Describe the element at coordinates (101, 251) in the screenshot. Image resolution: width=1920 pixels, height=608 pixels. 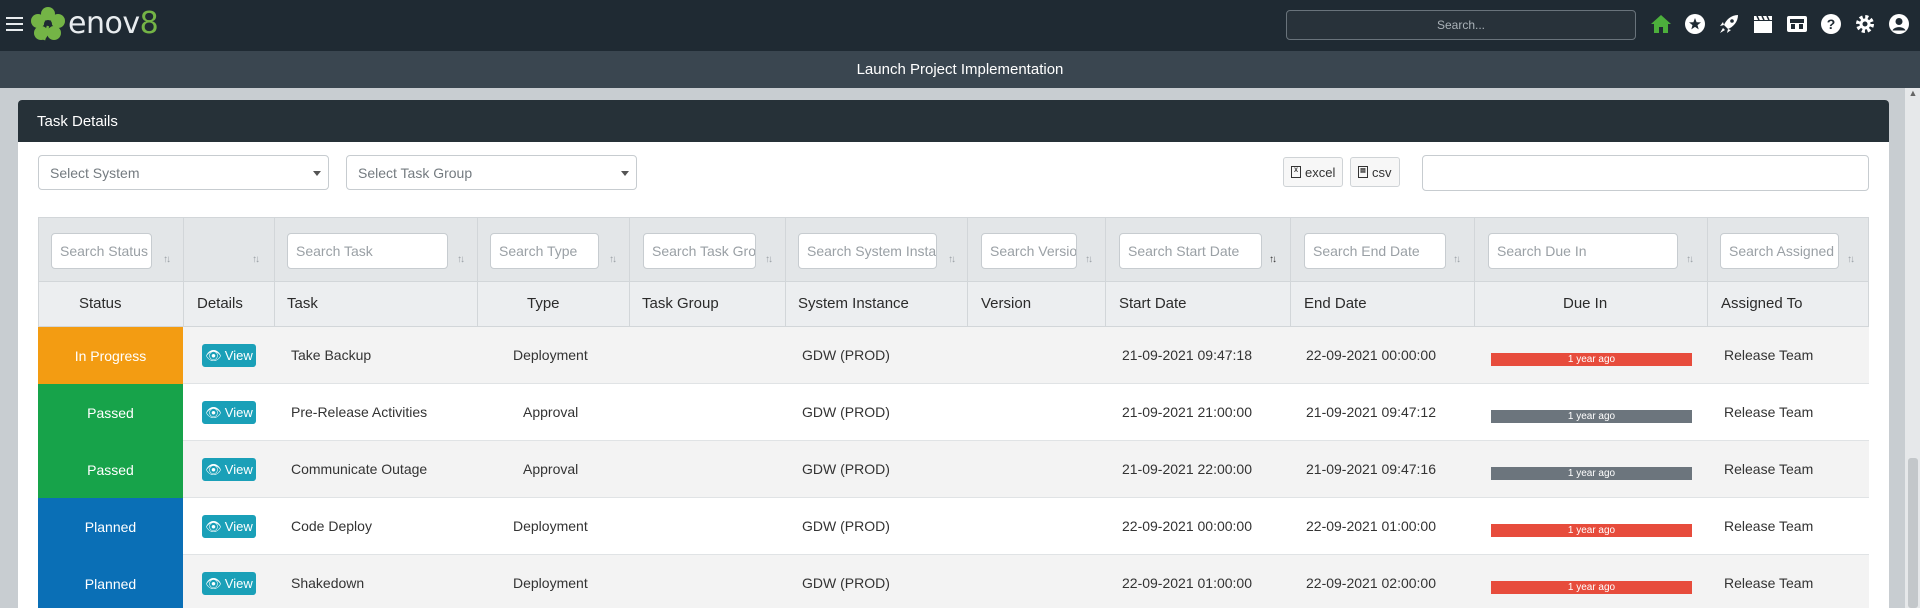
I see `search-status-input: Search Status` at that location.